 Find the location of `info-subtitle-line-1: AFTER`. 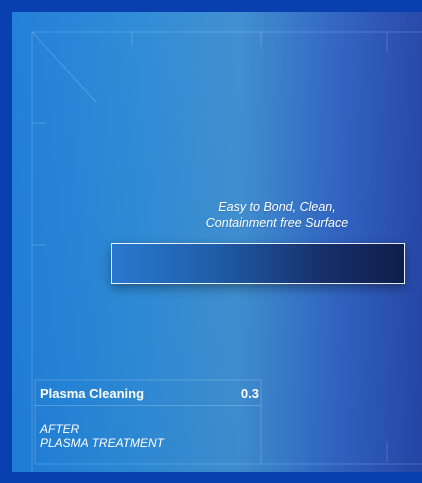

info-subtitle-line-1: AFTER is located at coordinates (60, 429).